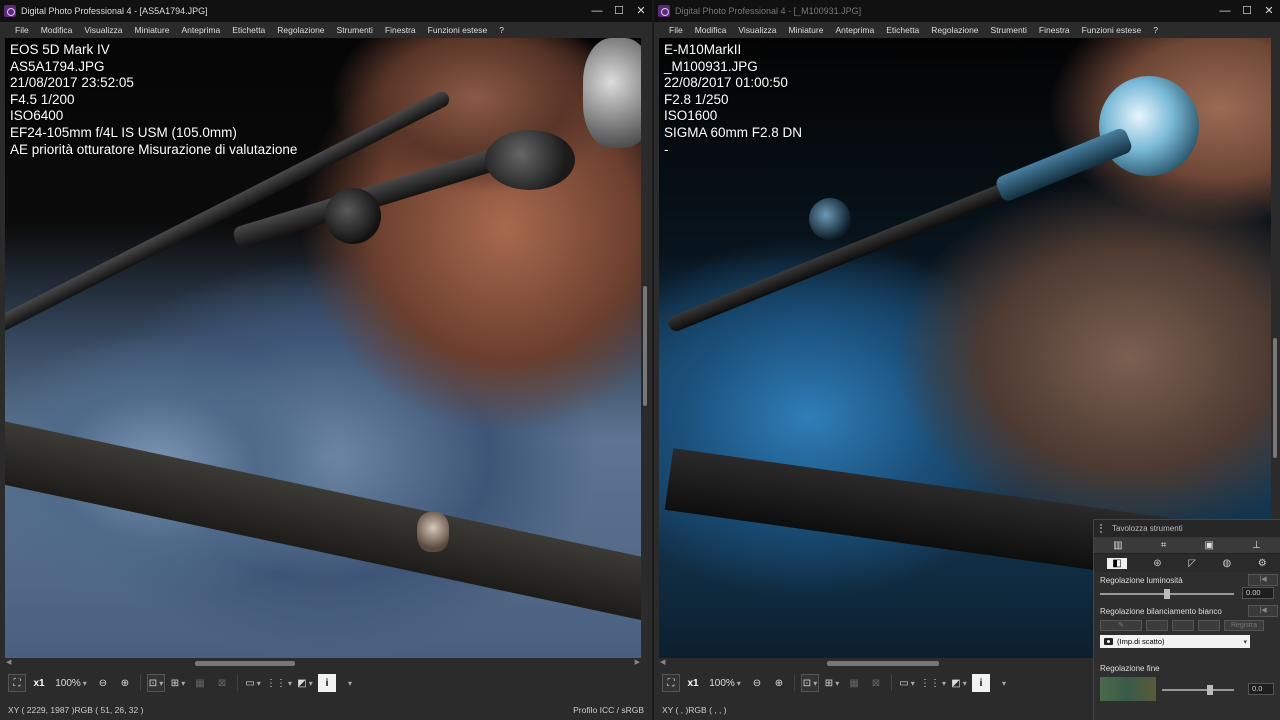  Describe the element at coordinates (123, 132) in the screenshot. I see `exif-lens: EF24-105mm f/4L IS USM (105.0mm)` at that location.